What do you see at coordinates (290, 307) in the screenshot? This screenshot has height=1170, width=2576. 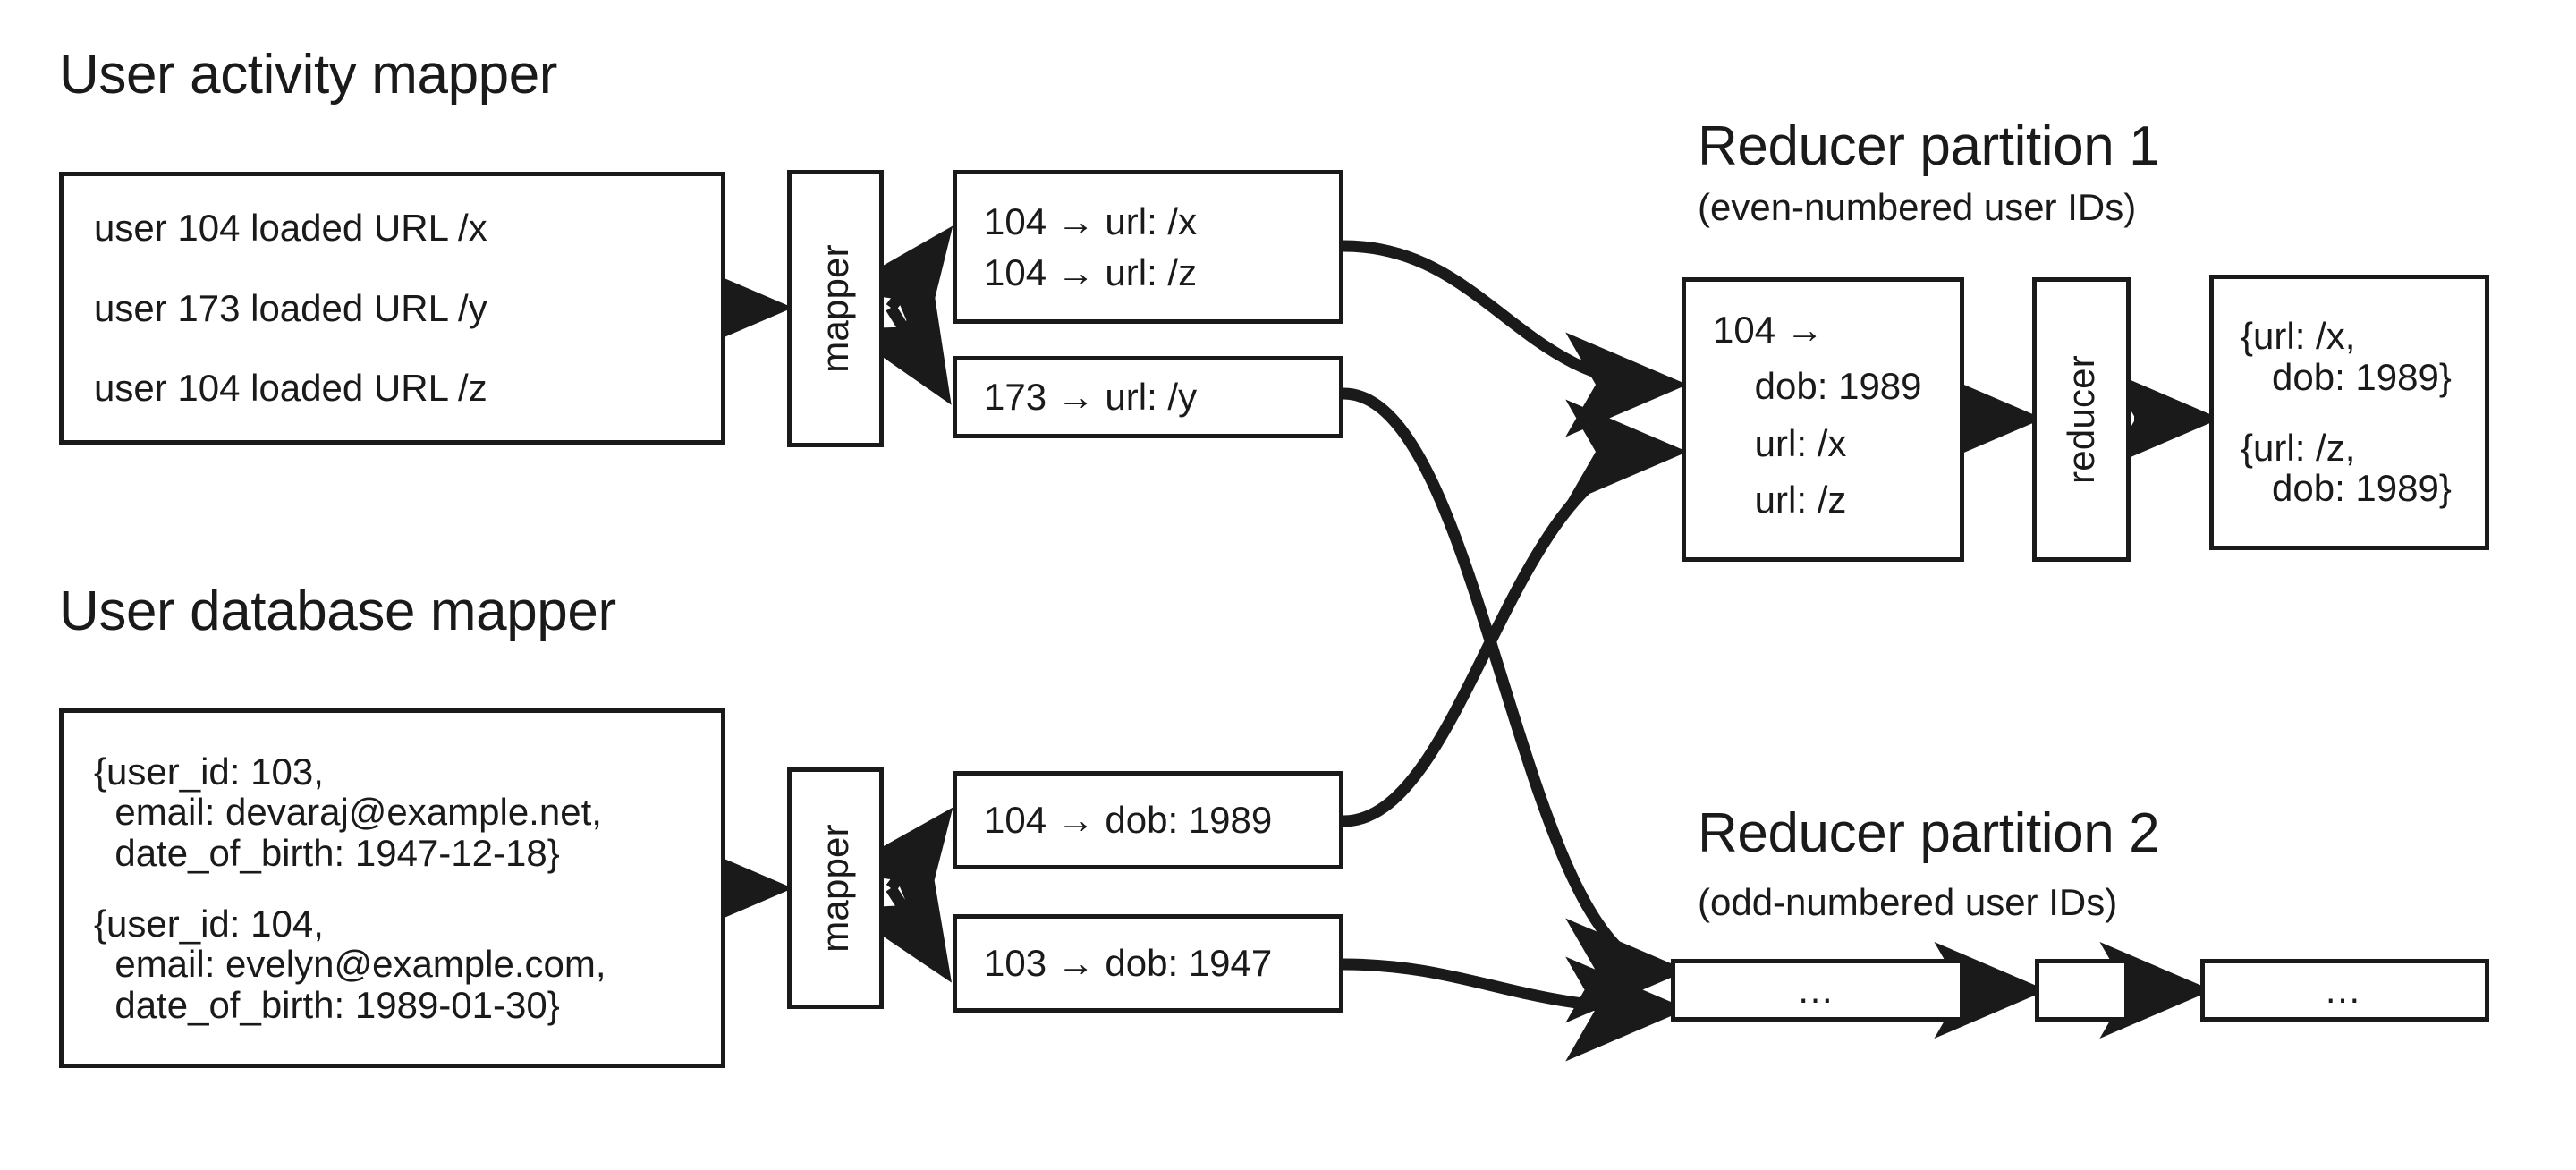 I see `activity-input-line-2: user 173 loaded URL /y` at bounding box center [290, 307].